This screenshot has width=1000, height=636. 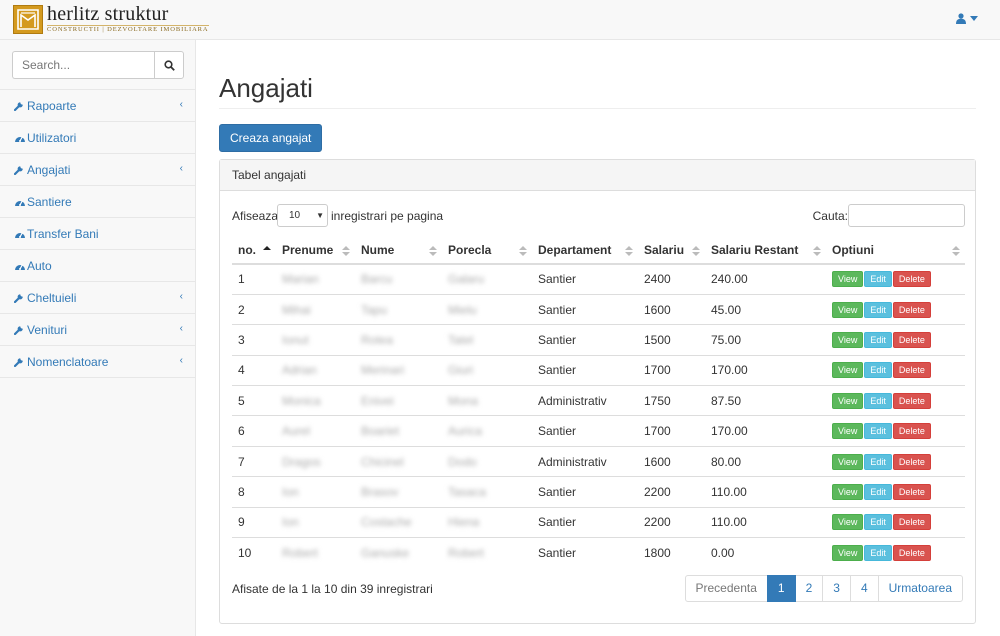 I want to click on sidebar-item-label: Utilizatori, so click(x=52, y=137).